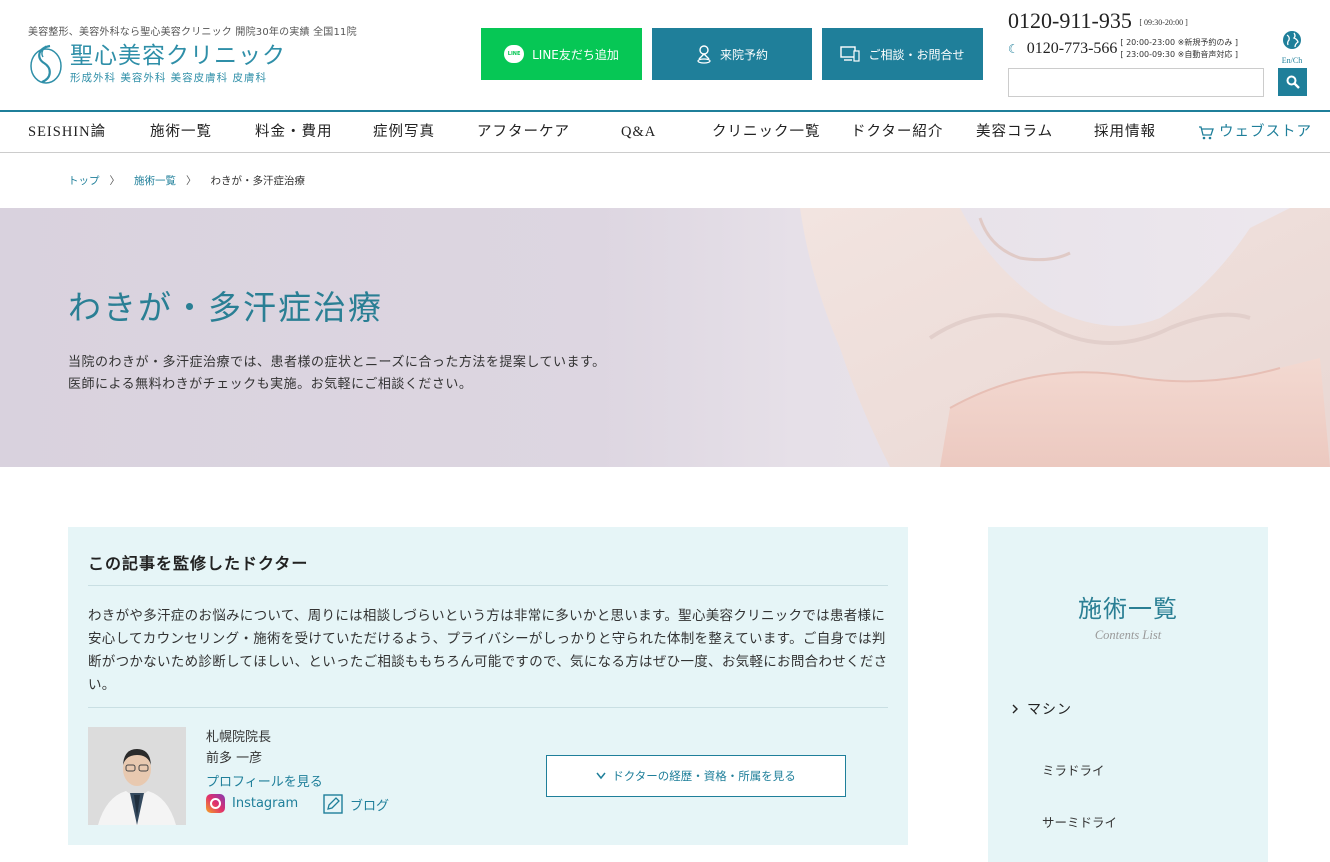 The height and width of the screenshot is (862, 1330). What do you see at coordinates (1015, 709) in the screenshot?
I see `chevron-right-icon` at bounding box center [1015, 709].